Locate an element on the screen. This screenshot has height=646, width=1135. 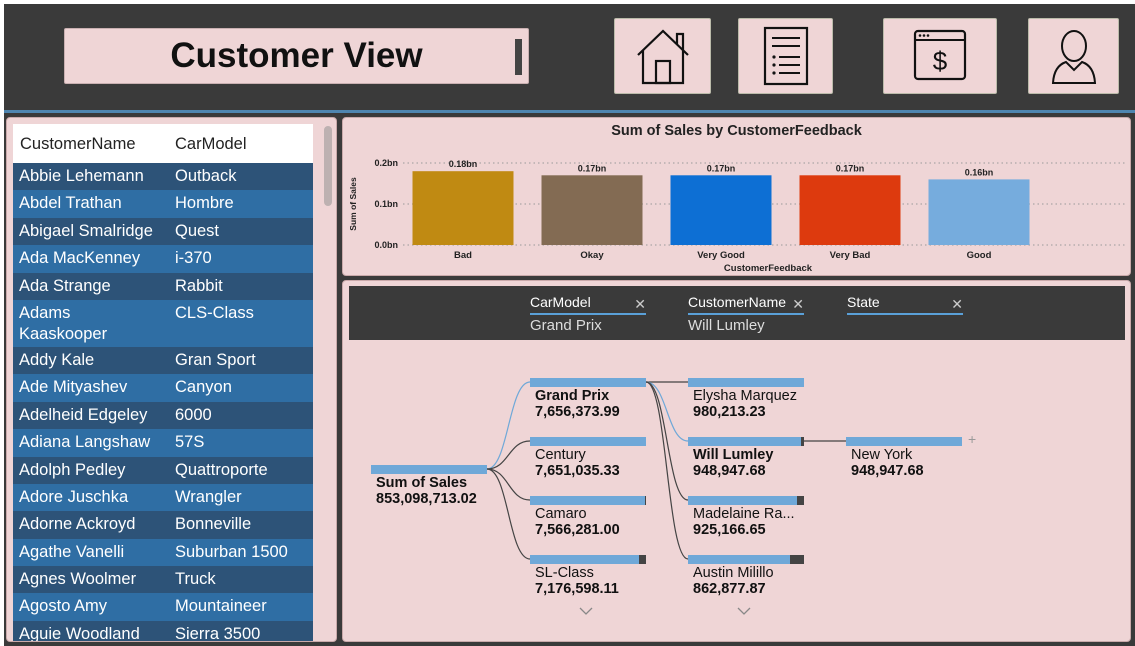
node-value: 7,566,281.00 is located at coordinates (577, 530).